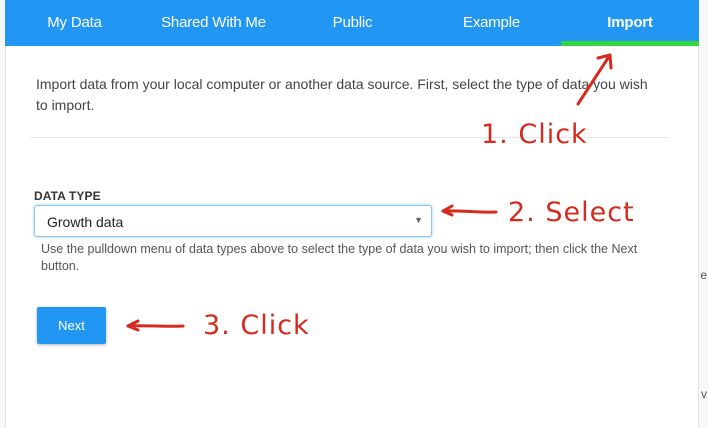 This screenshot has width=708, height=428. I want to click on annotation-step-2: 2. Select, so click(571, 212).